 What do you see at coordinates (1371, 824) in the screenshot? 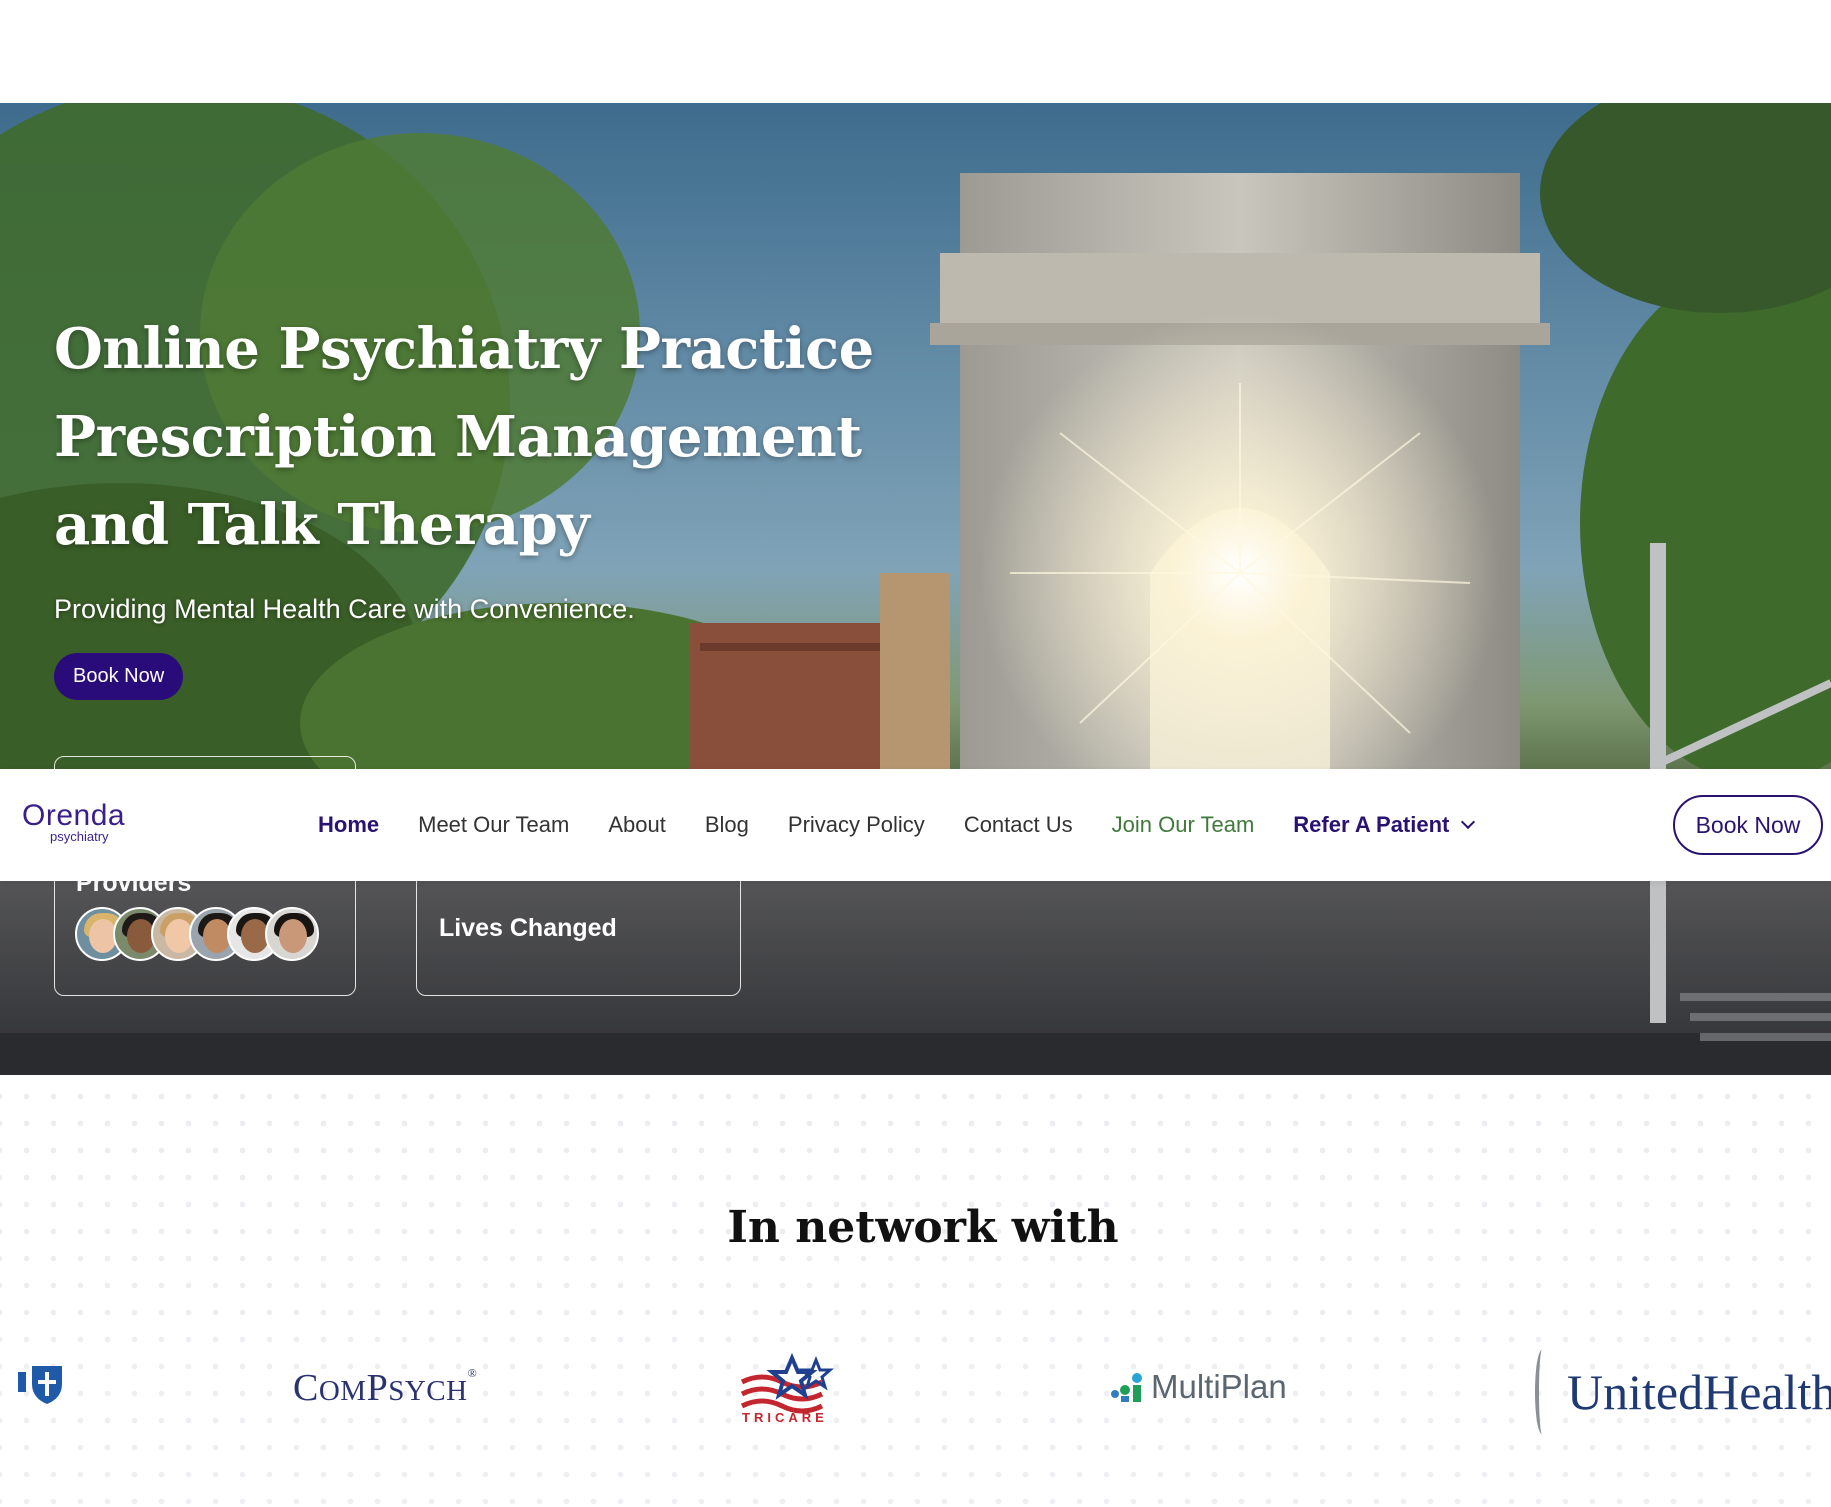
I see `refer-a-patient-label: Refer A Patient` at bounding box center [1371, 824].